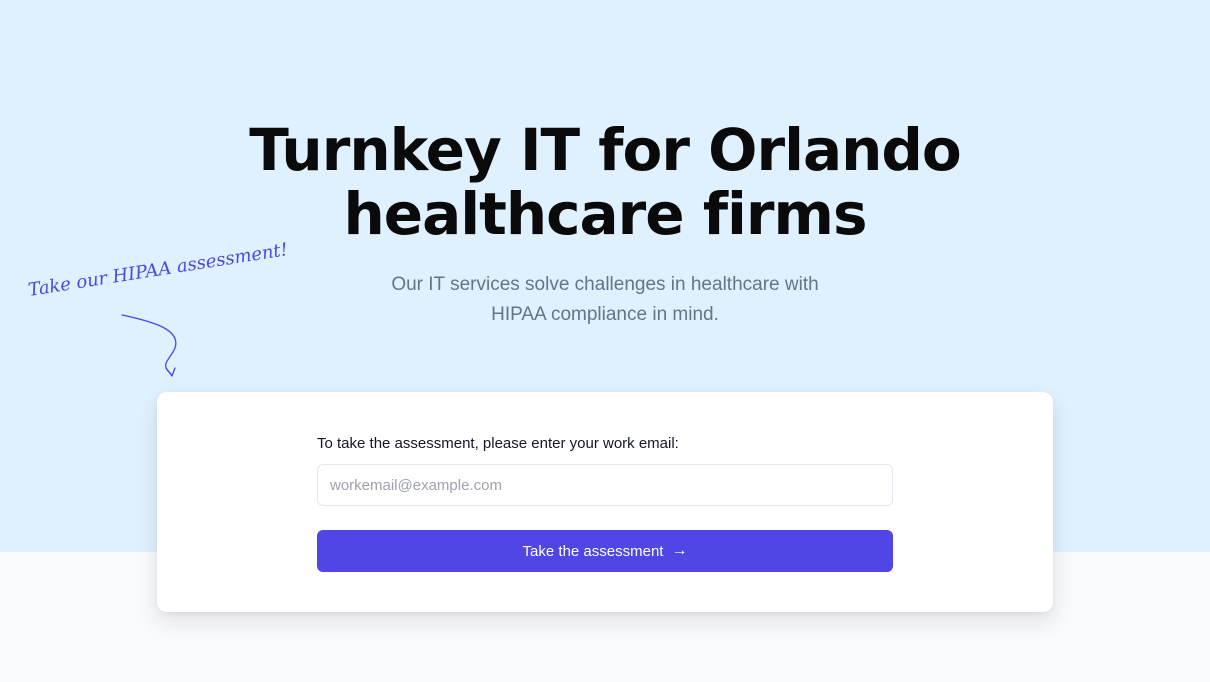  Describe the element at coordinates (605, 150) in the screenshot. I see `page-title-line-1: Turnkey IT for Orlando` at that location.